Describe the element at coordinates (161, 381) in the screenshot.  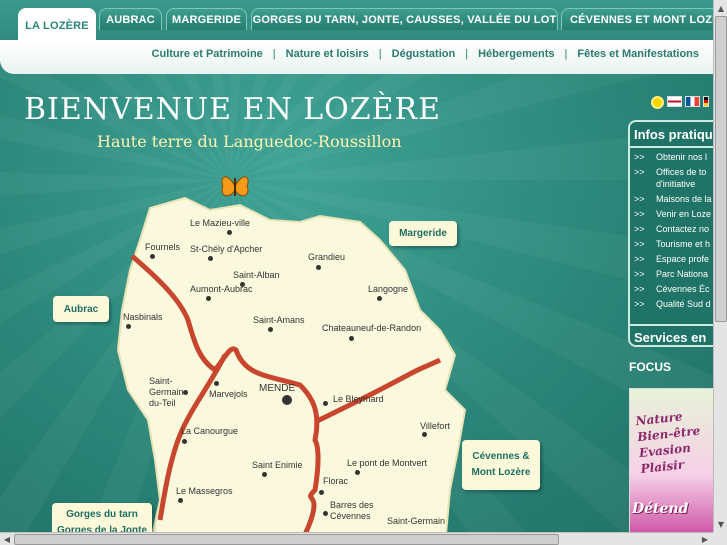
I see `town-label: Saint-` at that location.